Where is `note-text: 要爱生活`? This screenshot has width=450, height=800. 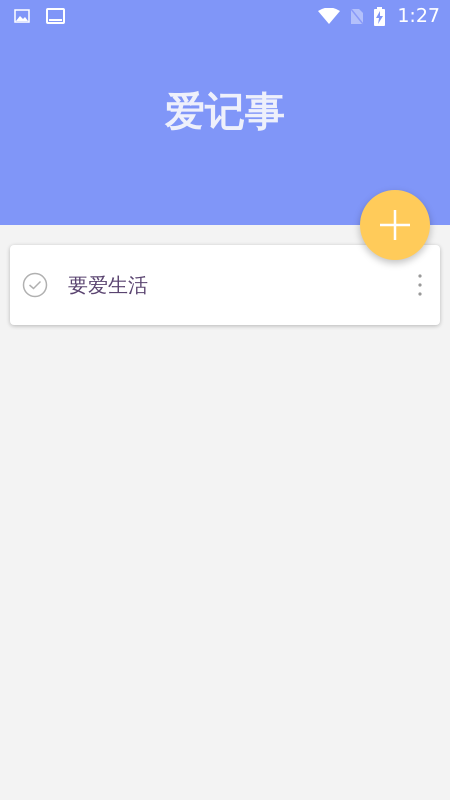 note-text: 要爱生活 is located at coordinates (108, 285).